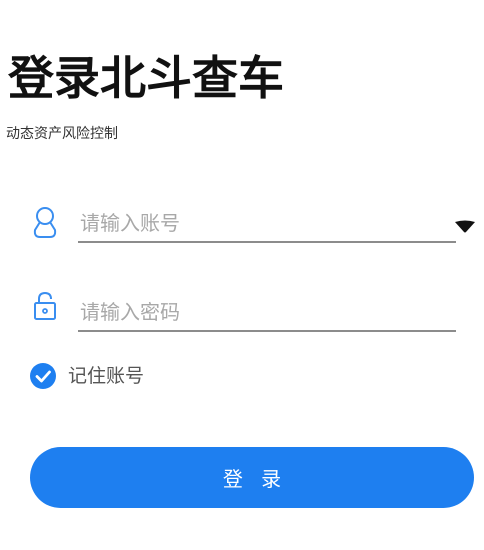 Image resolution: width=484 pixels, height=550 pixels. Describe the element at coordinates (43, 376) in the screenshot. I see `checkmark-icon` at that location.